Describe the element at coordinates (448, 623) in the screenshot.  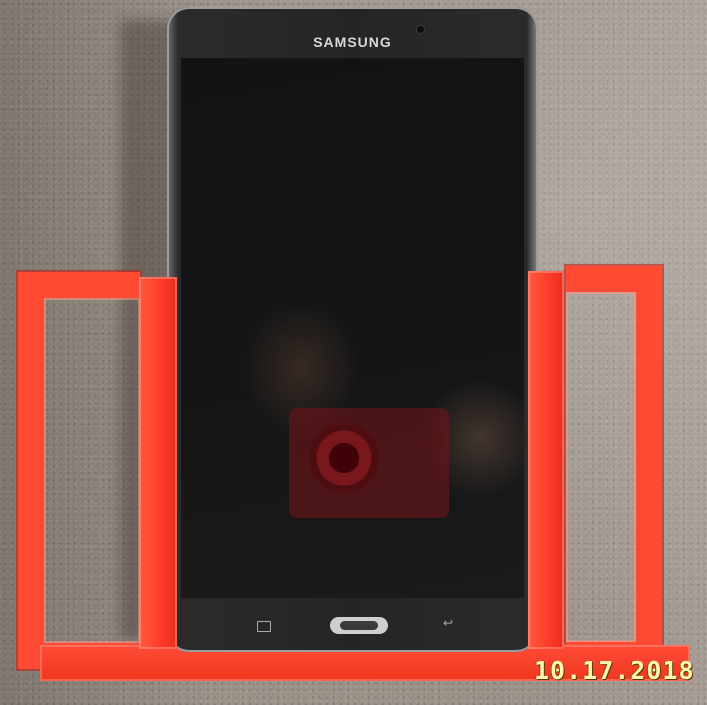
I see `back-icon: ↩` at that location.